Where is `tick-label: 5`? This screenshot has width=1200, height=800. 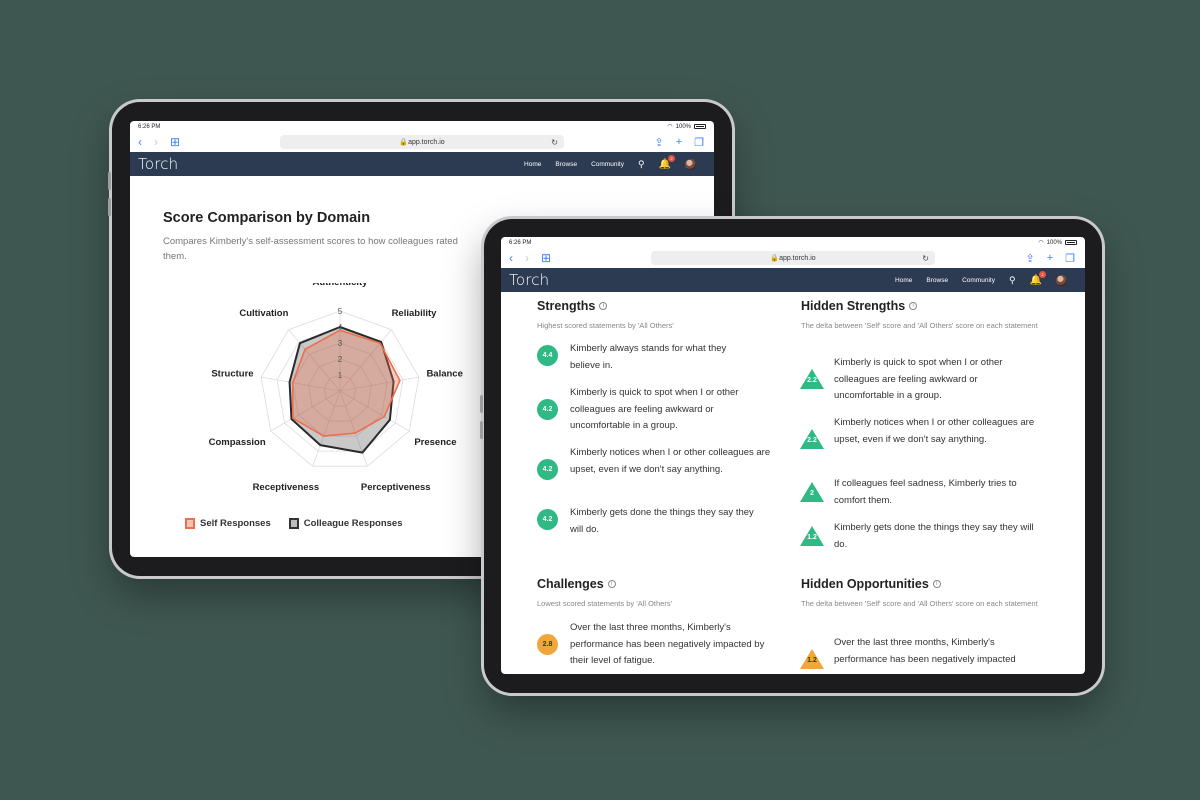 tick-label: 5 is located at coordinates (340, 311).